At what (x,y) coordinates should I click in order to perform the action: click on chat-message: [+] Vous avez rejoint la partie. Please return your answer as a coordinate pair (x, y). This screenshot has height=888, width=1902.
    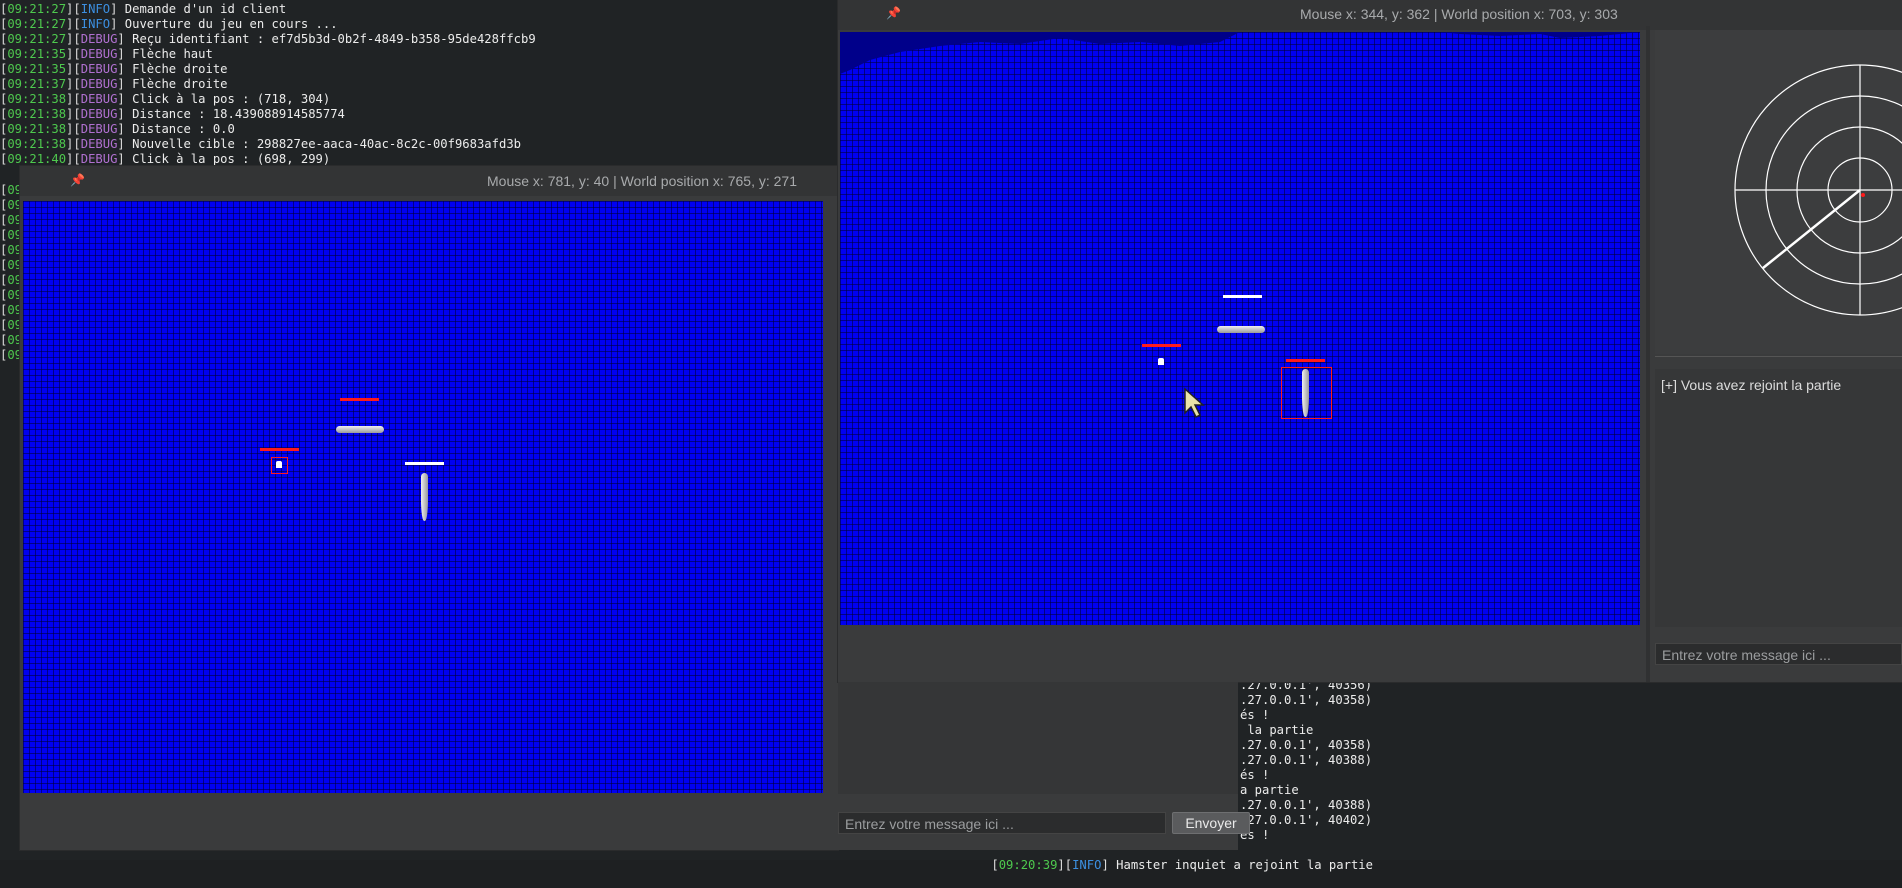
    Looking at the image, I should click on (1751, 385).